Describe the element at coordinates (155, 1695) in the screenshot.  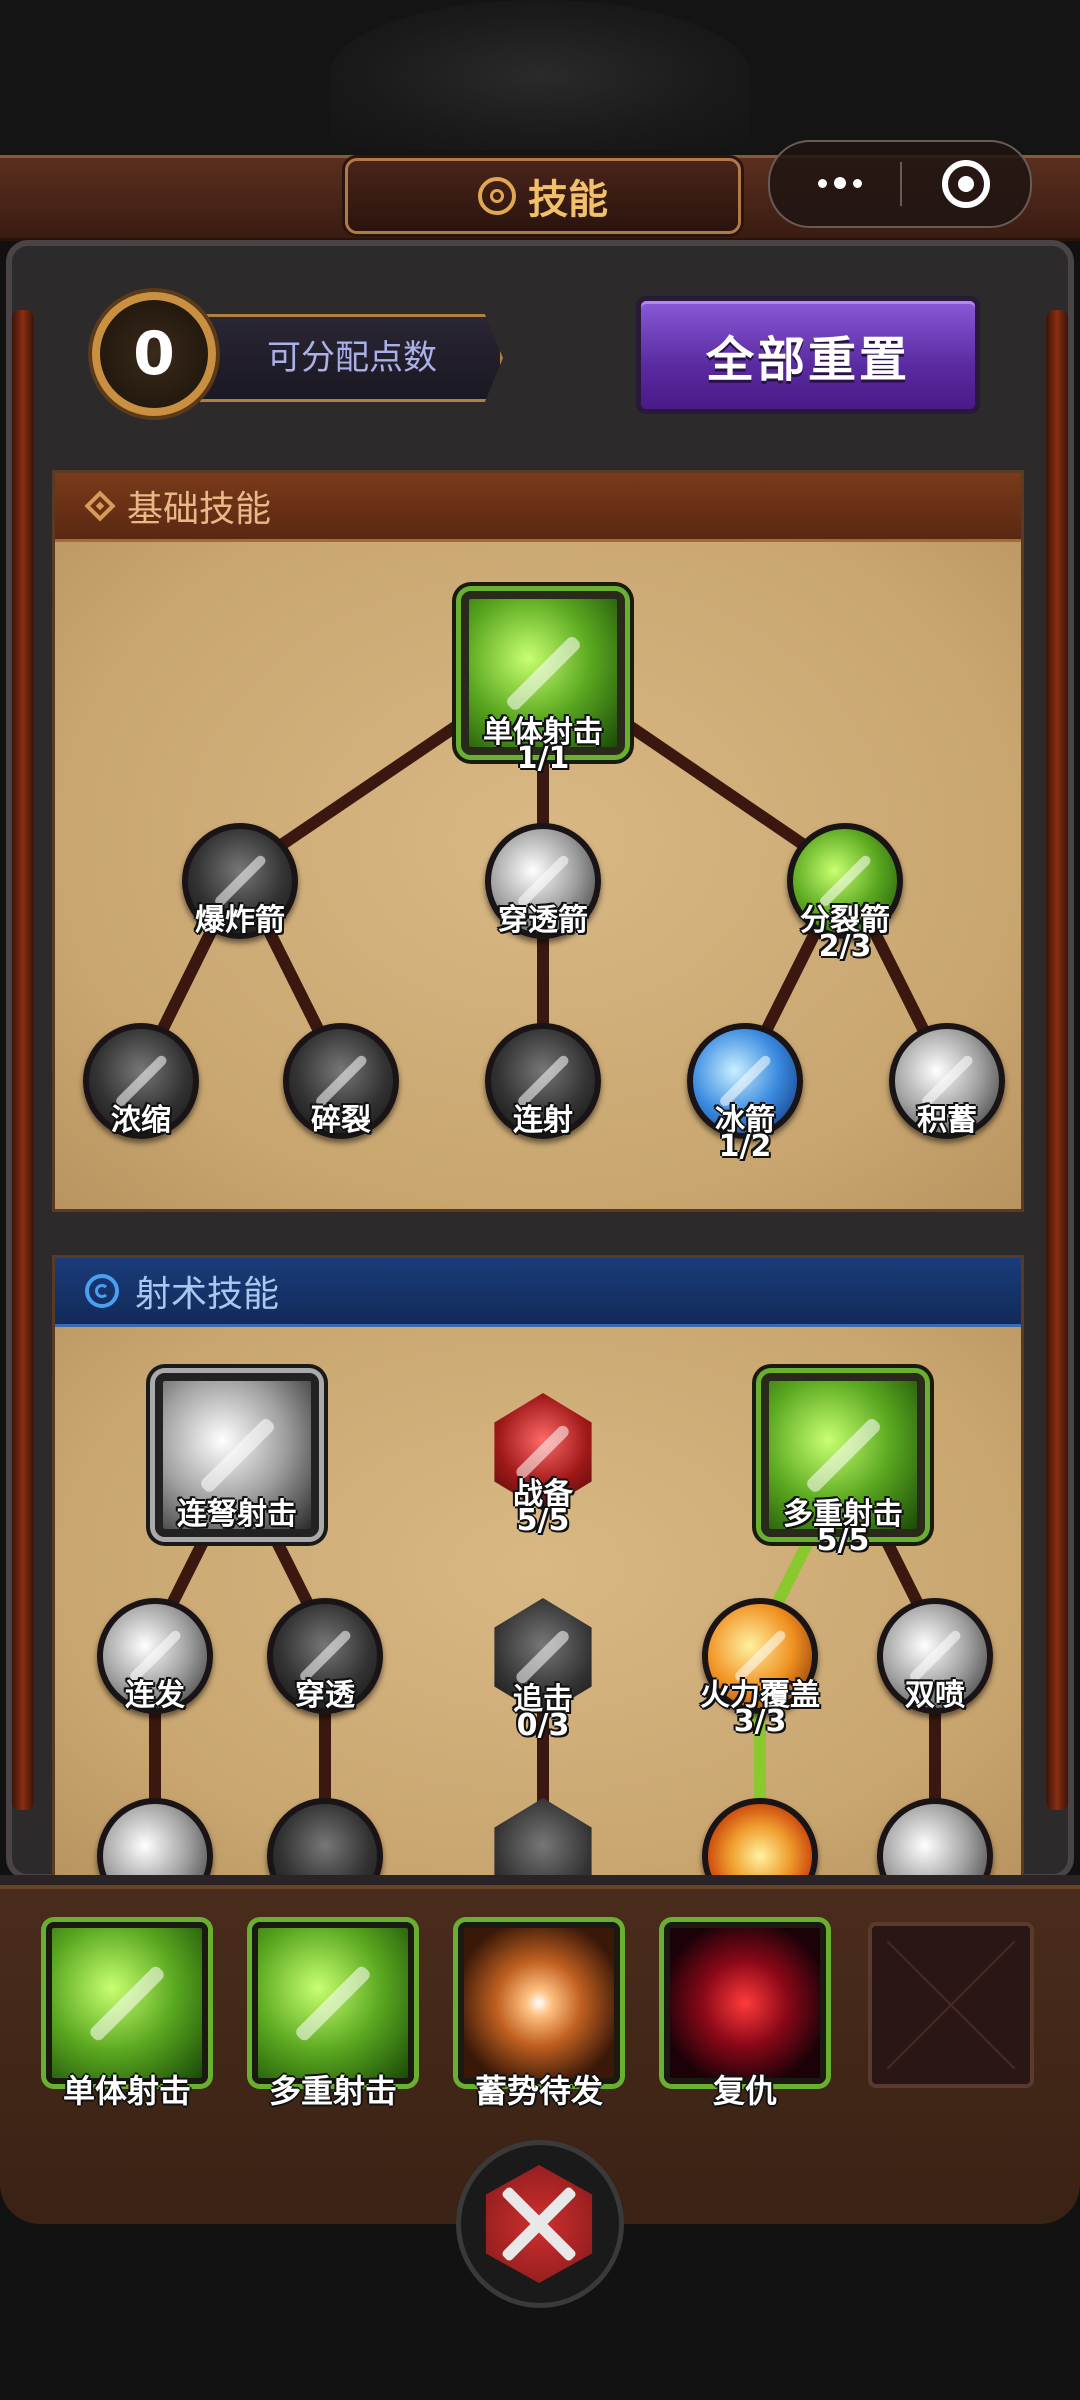
I see `skill-name: 连发` at that location.